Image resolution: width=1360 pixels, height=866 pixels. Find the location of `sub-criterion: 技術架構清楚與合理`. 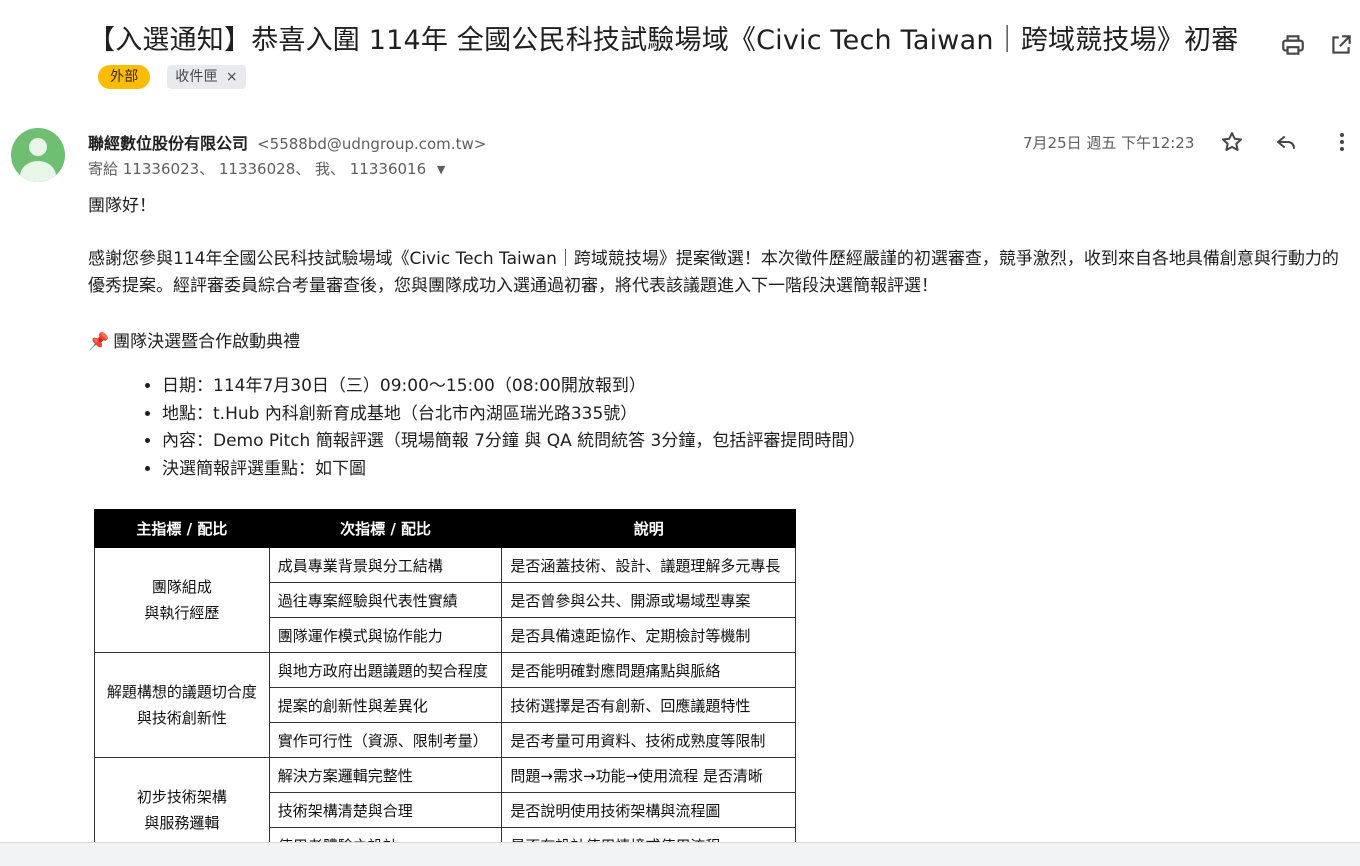

sub-criterion: 技術架構清楚與合理 is located at coordinates (385, 810).